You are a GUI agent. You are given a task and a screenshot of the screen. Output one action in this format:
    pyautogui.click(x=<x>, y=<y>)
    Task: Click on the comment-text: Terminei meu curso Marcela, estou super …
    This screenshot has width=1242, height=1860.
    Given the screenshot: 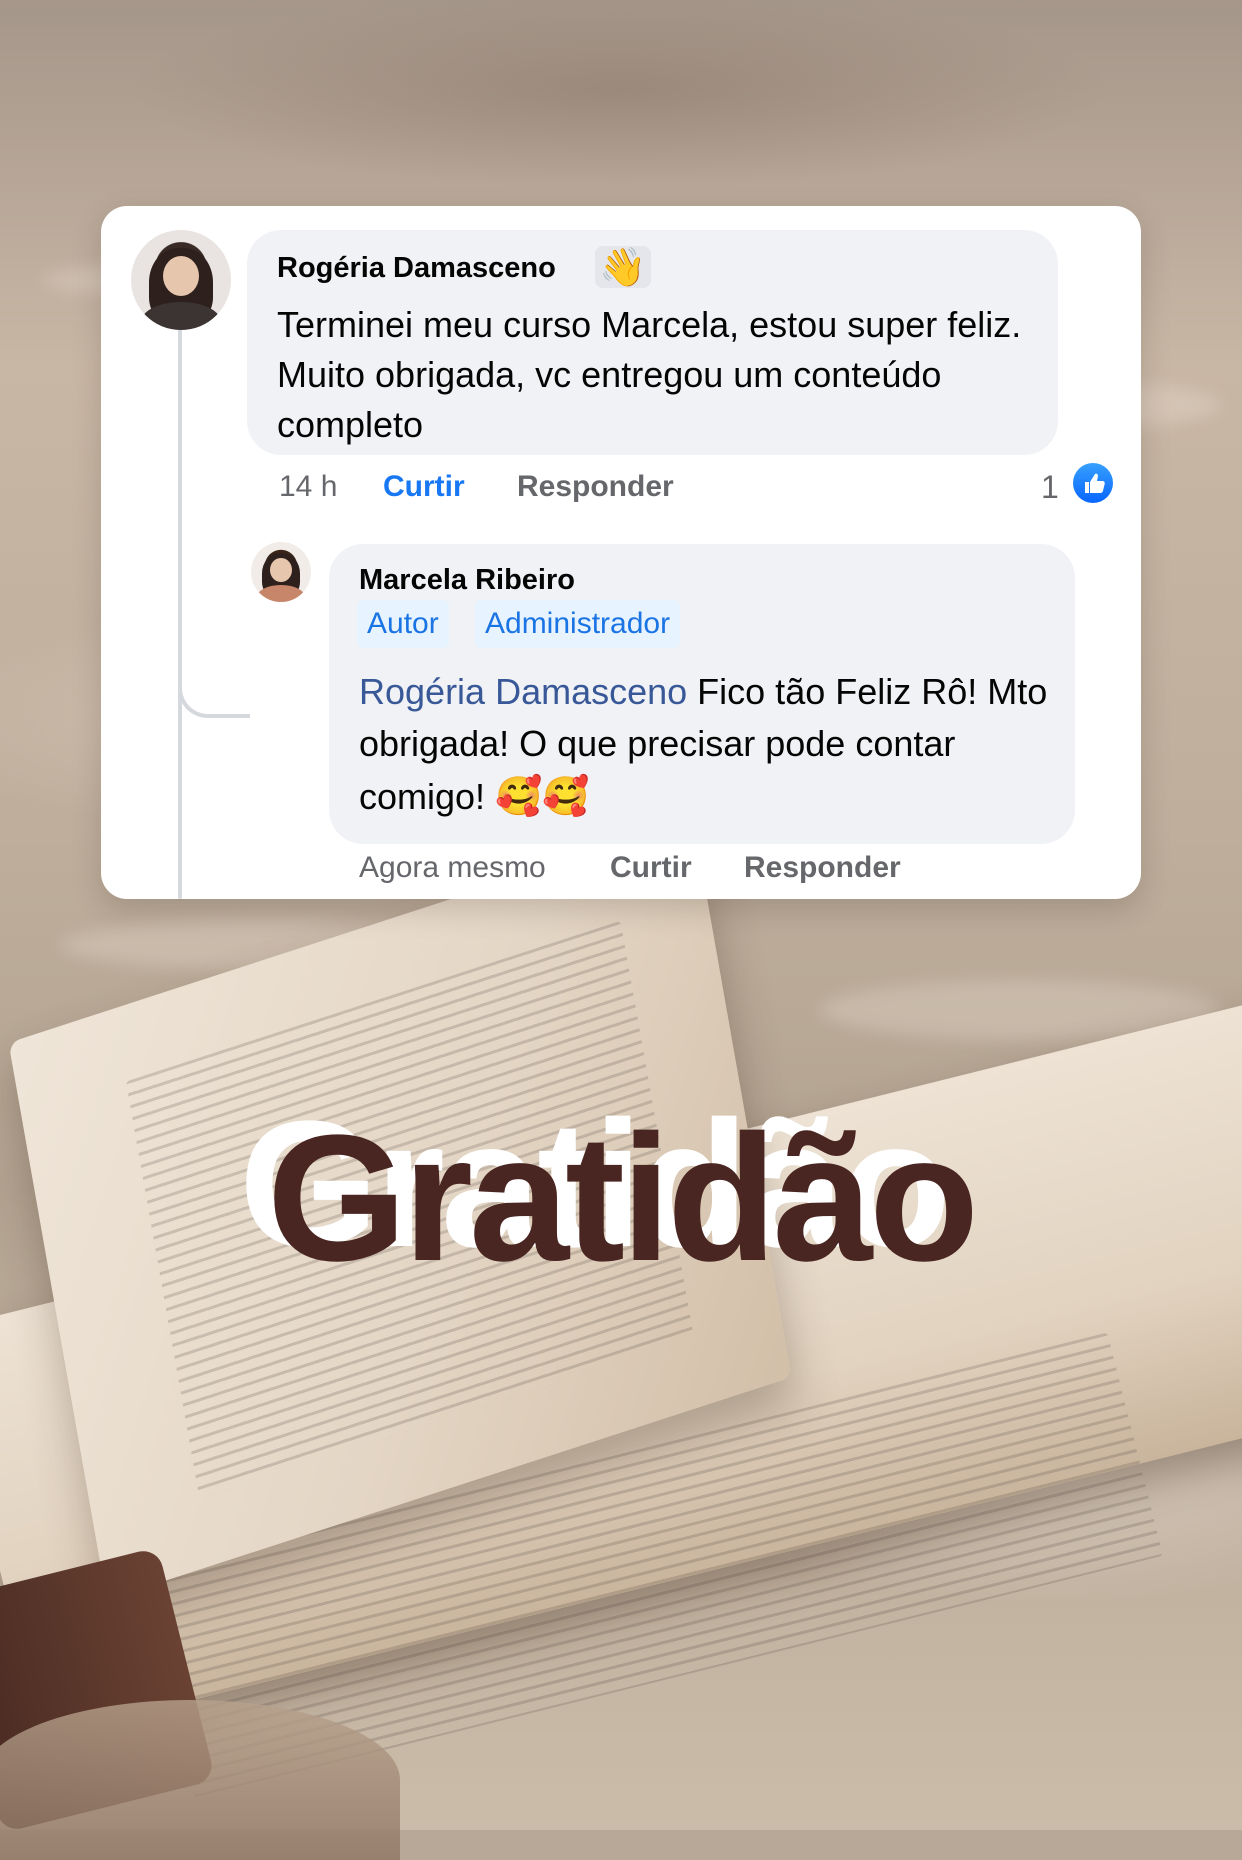 What is the action you would take?
    pyautogui.click(x=649, y=374)
    